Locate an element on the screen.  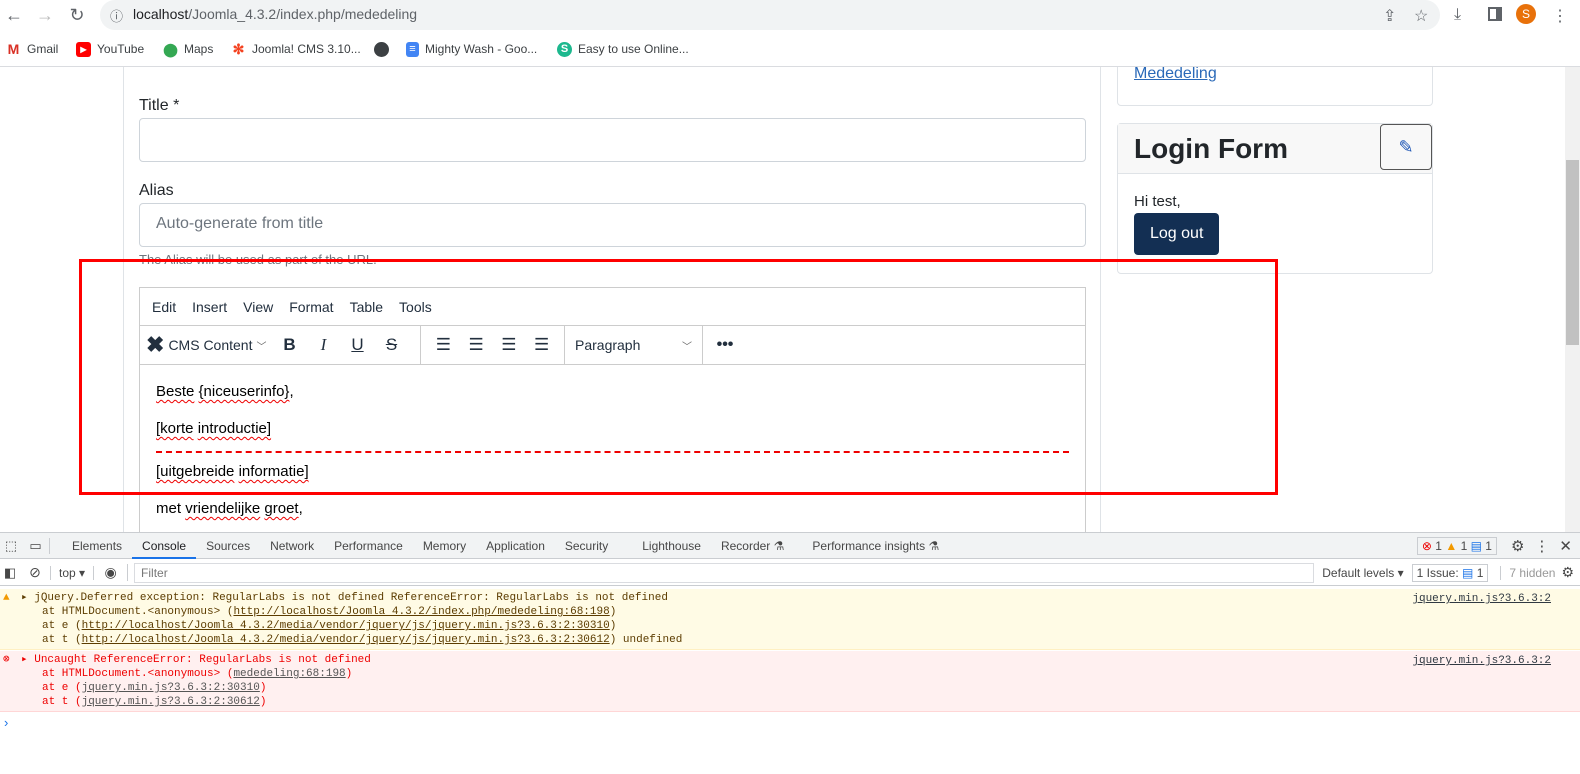
page-scrollbar-thumb is located at coordinates (1572, 252).